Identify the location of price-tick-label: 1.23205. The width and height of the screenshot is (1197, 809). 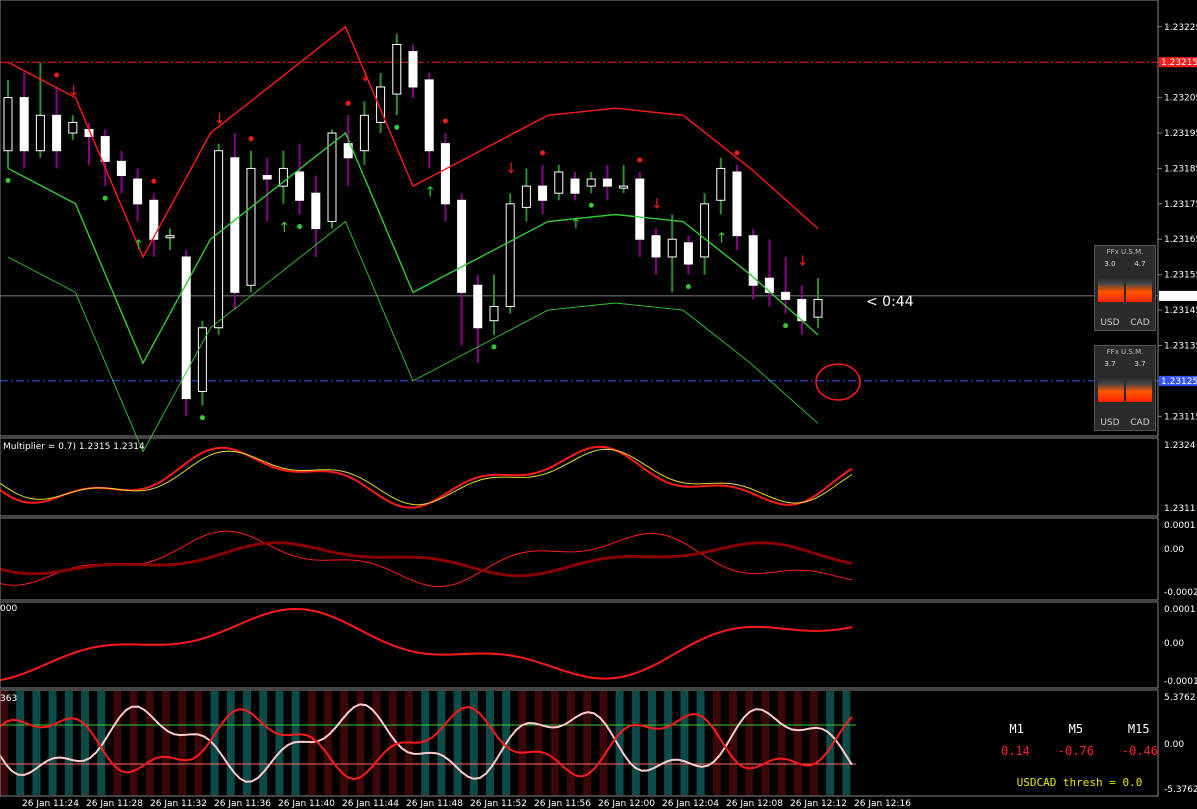
(1180, 99).